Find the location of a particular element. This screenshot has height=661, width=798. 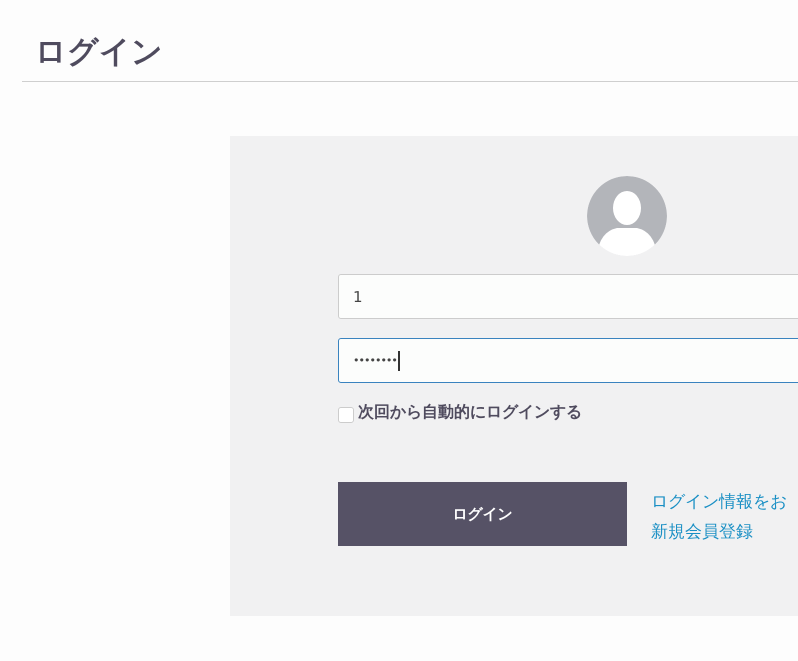

login-button: ログイン is located at coordinates (482, 514).